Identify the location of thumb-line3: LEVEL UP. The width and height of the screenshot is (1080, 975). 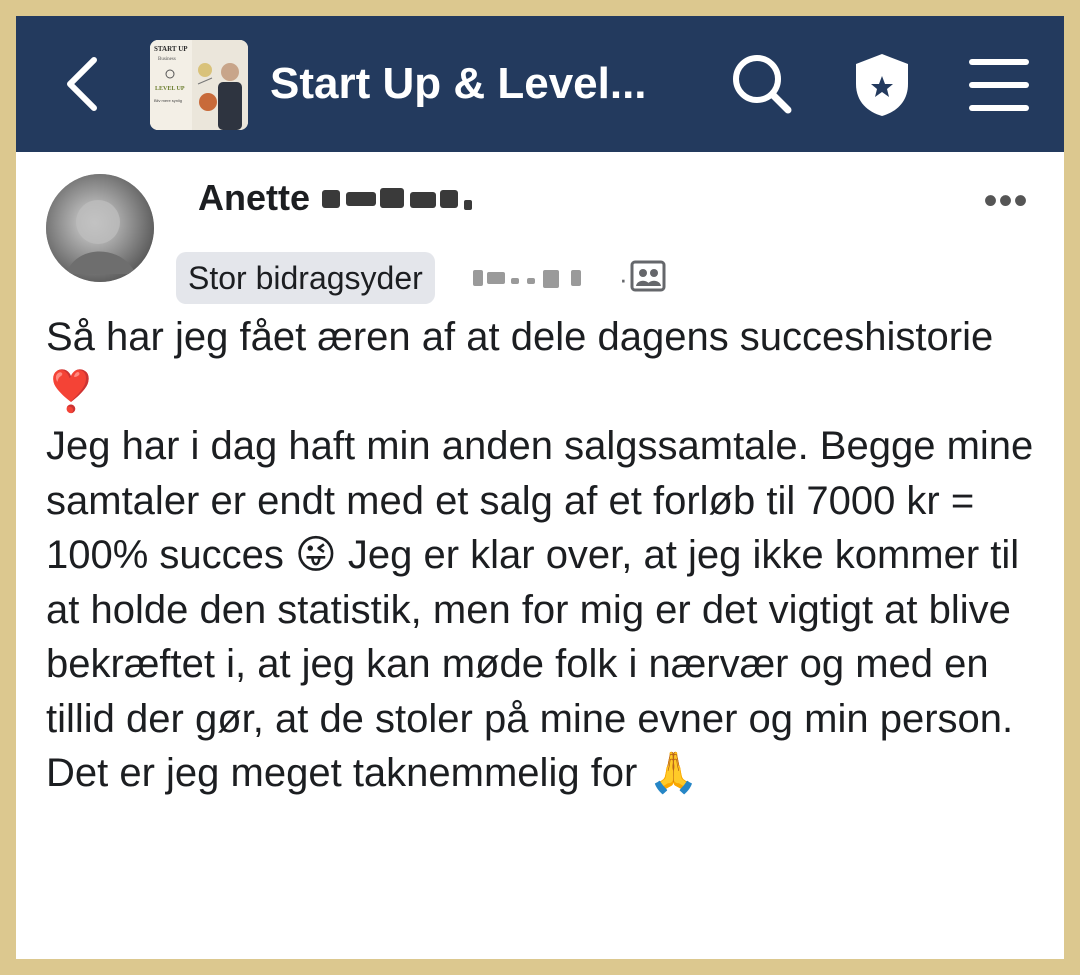
(170, 89).